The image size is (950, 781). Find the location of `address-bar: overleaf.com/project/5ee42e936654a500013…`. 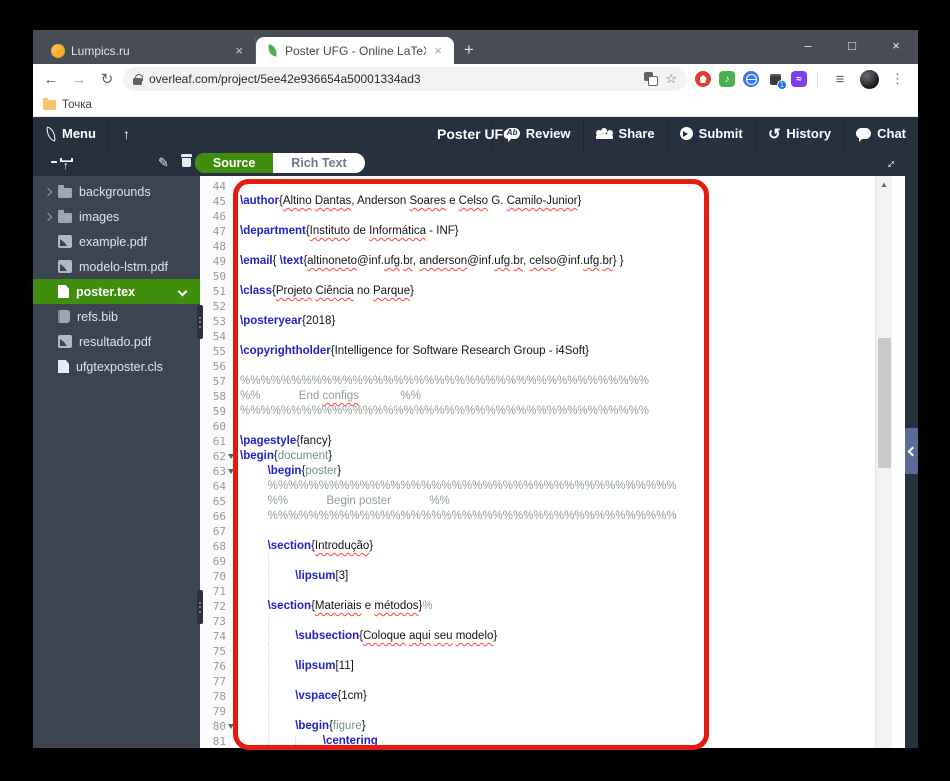

address-bar: overleaf.com/project/5ee42e936654a500013… is located at coordinates (405, 79).